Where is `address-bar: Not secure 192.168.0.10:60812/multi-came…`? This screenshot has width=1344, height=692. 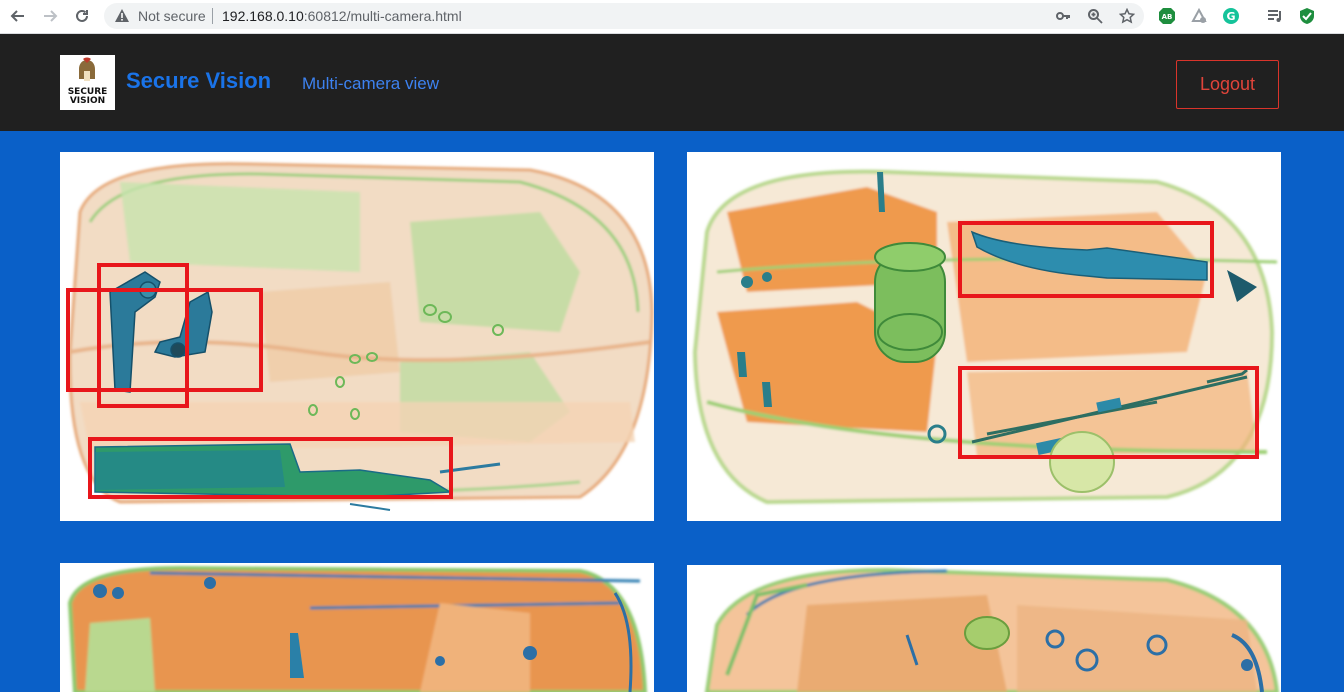 address-bar: Not secure 192.168.0.10:60812/multi-came… is located at coordinates (624, 16).